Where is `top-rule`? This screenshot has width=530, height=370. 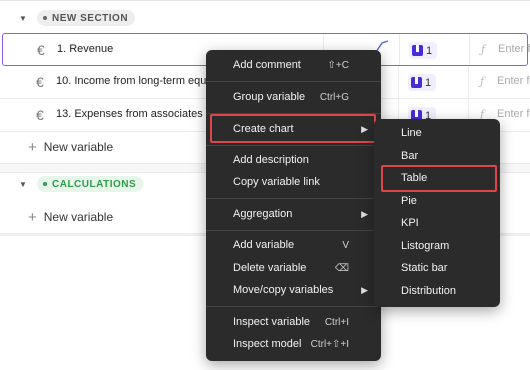 top-rule is located at coordinates (265, 0).